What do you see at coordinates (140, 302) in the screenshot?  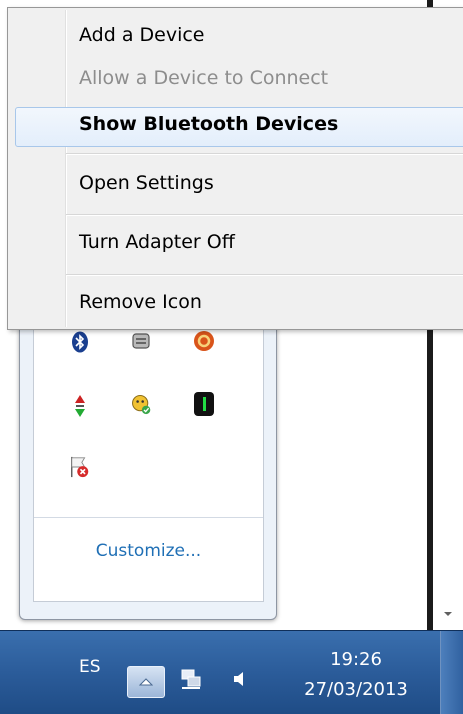 I see `menu-item-remove-icon: Remove Icon` at bounding box center [140, 302].